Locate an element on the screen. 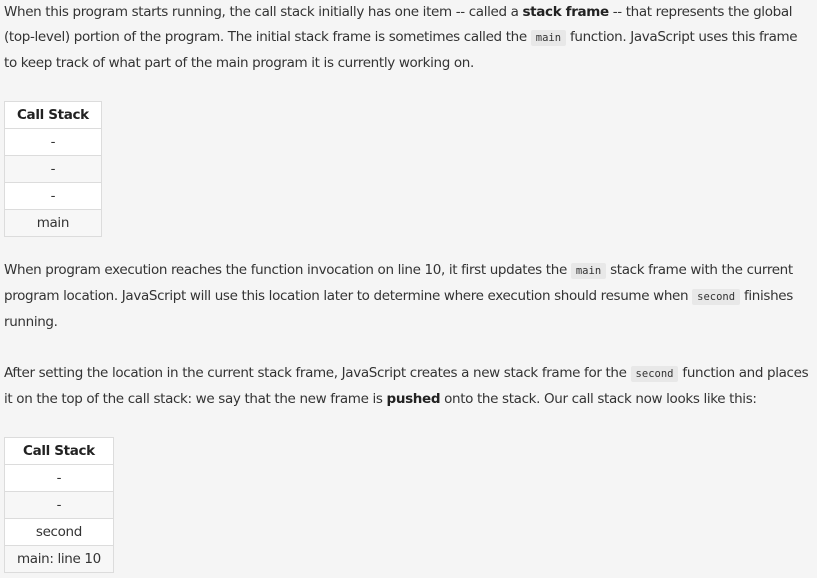 Image resolution: width=817 pixels, height=578 pixels. call-stack-table-1: Call Stack - - - main is located at coordinates (53, 169).